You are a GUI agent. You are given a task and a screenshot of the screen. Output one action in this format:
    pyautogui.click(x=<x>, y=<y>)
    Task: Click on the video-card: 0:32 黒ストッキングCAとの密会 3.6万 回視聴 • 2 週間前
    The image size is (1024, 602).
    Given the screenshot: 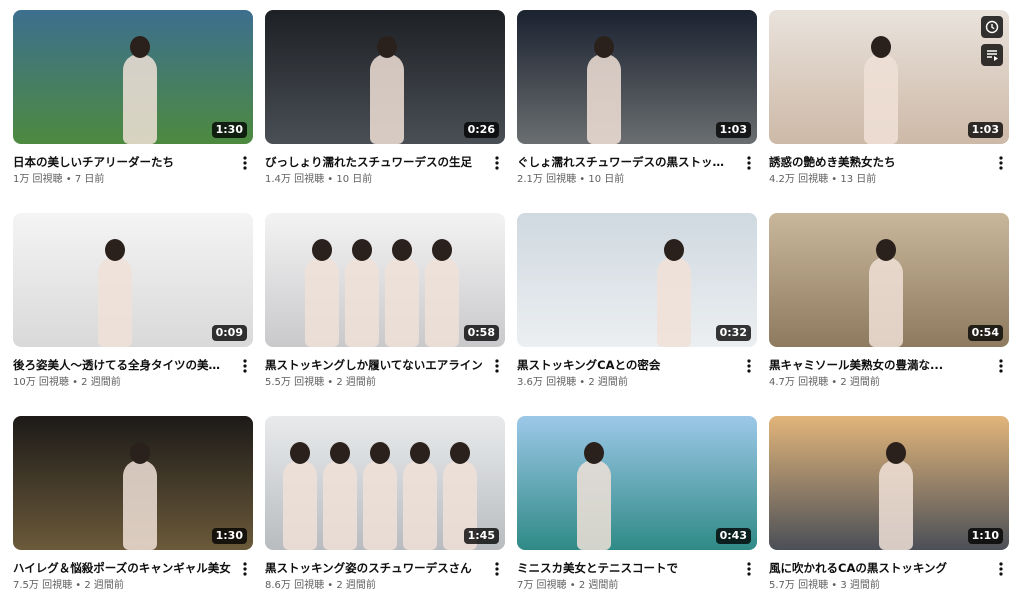 What is the action you would take?
    pyautogui.click(x=637, y=301)
    